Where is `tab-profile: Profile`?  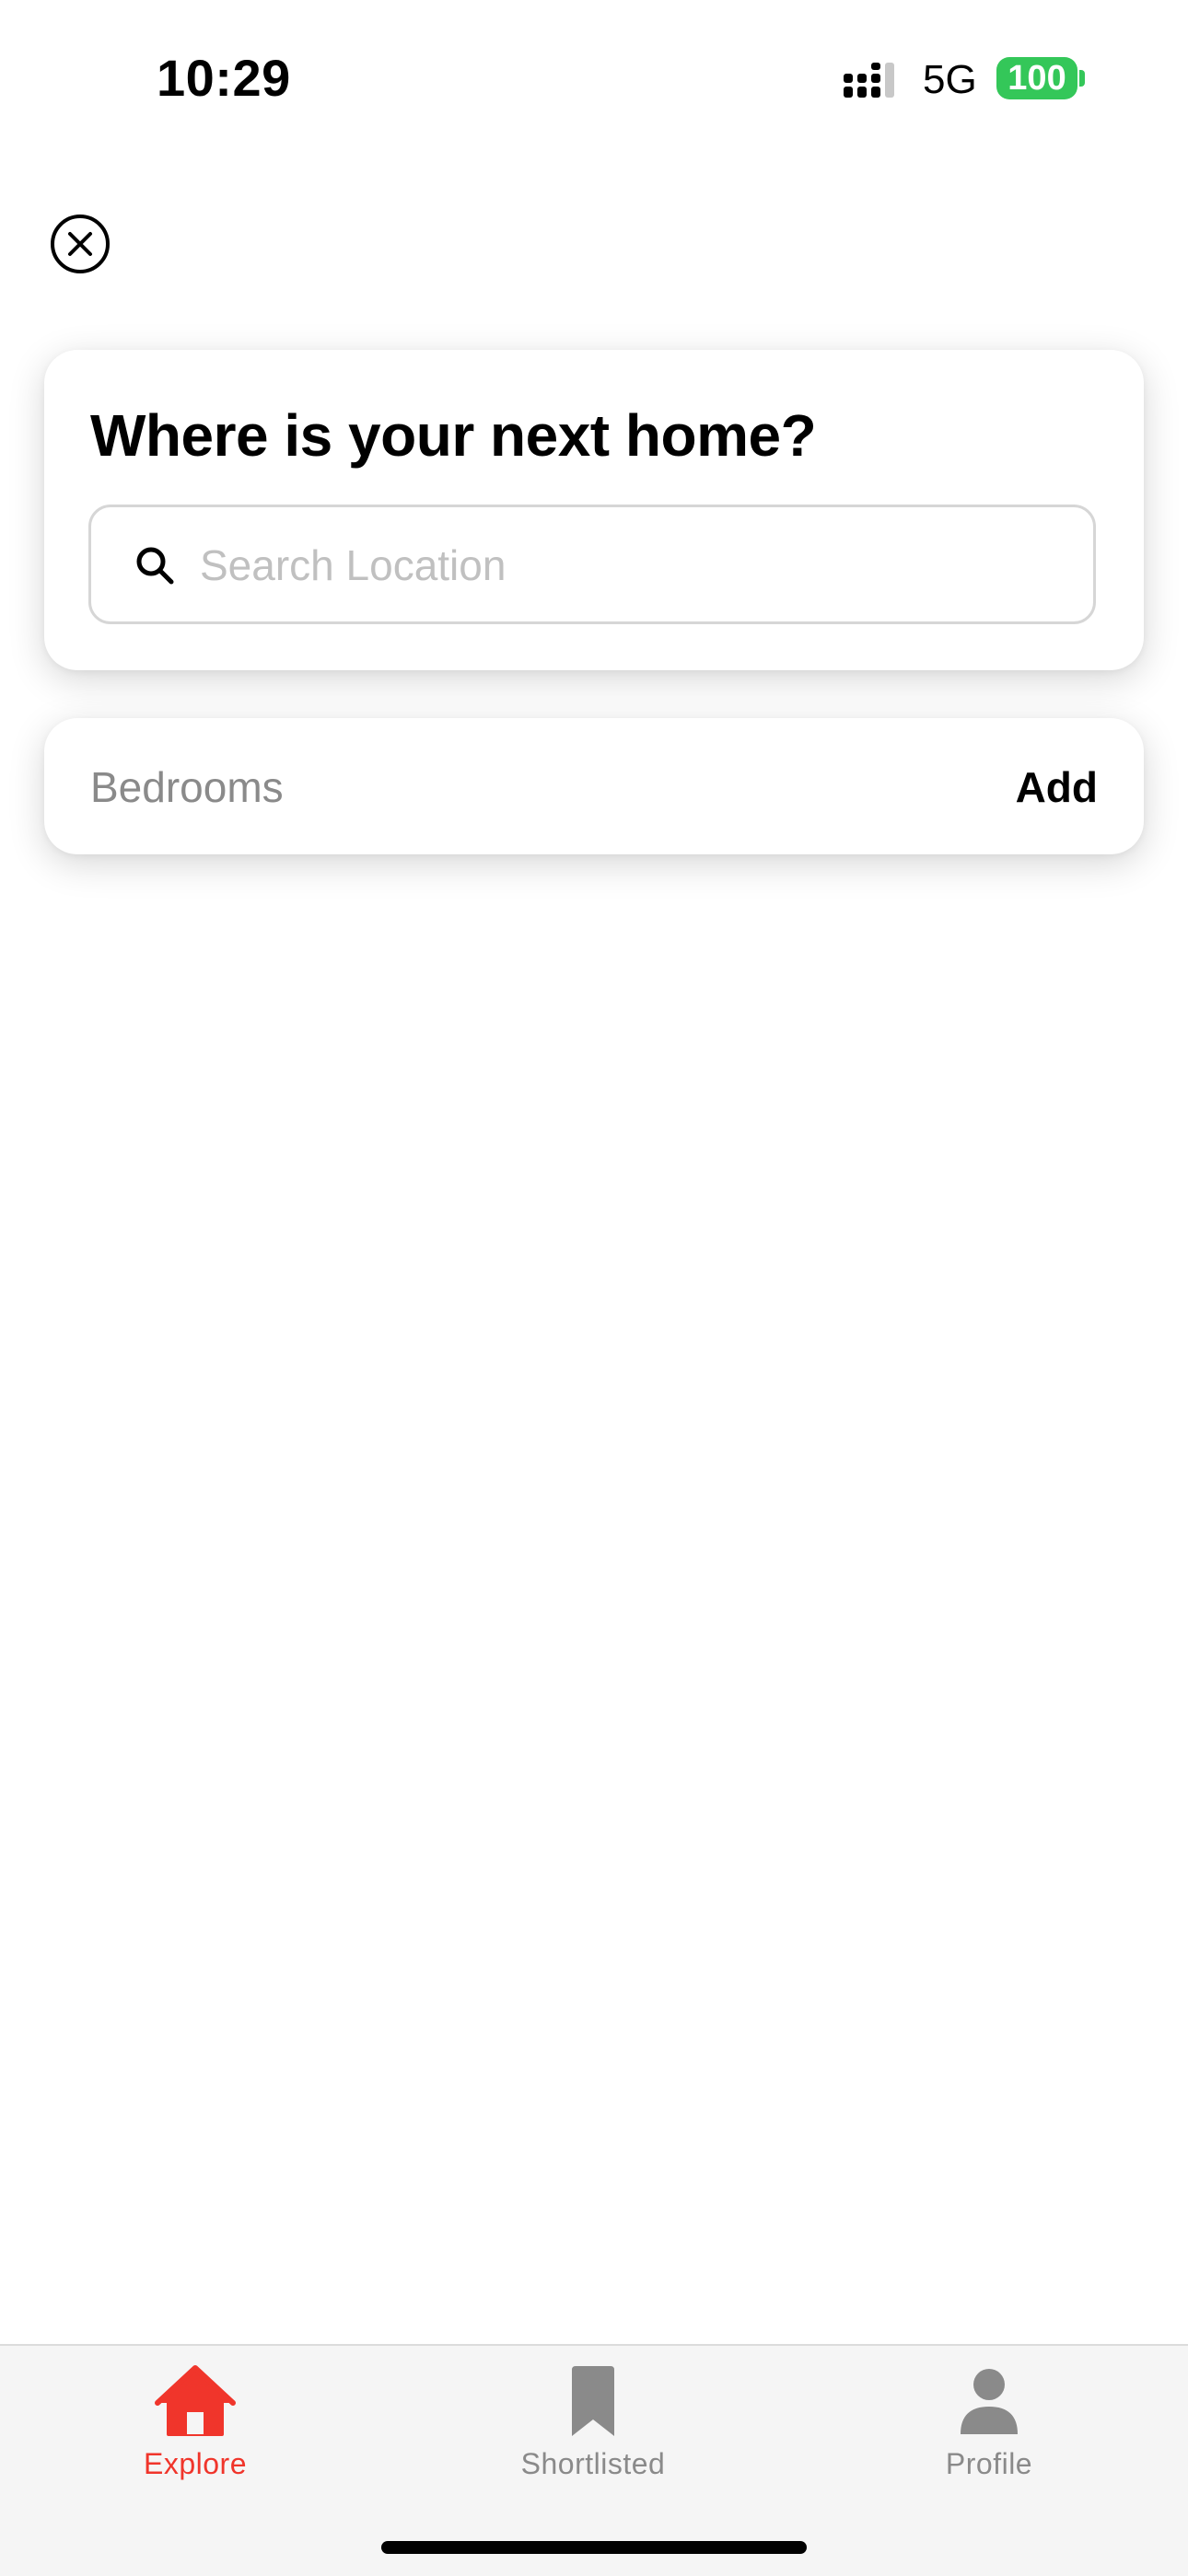
tab-profile: Profile is located at coordinates (989, 2428).